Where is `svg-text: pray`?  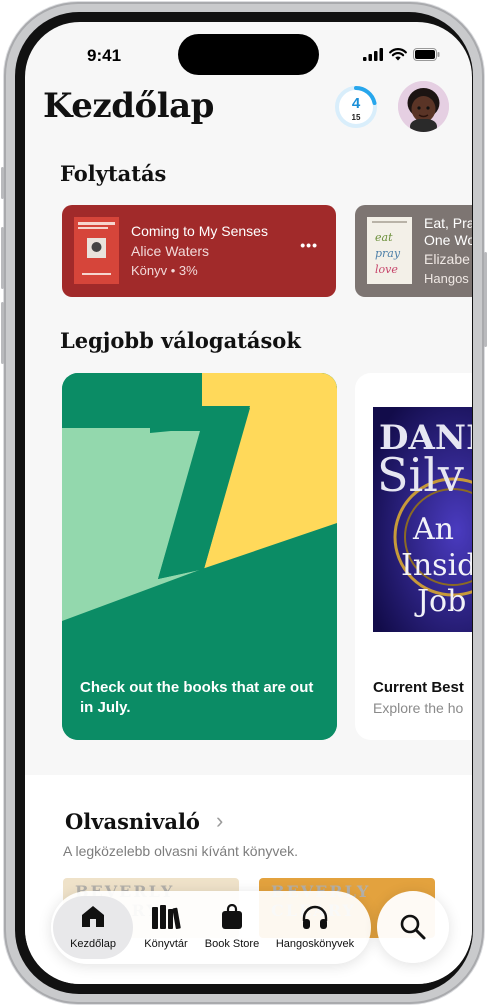
svg-text: pray is located at coordinates (388, 253).